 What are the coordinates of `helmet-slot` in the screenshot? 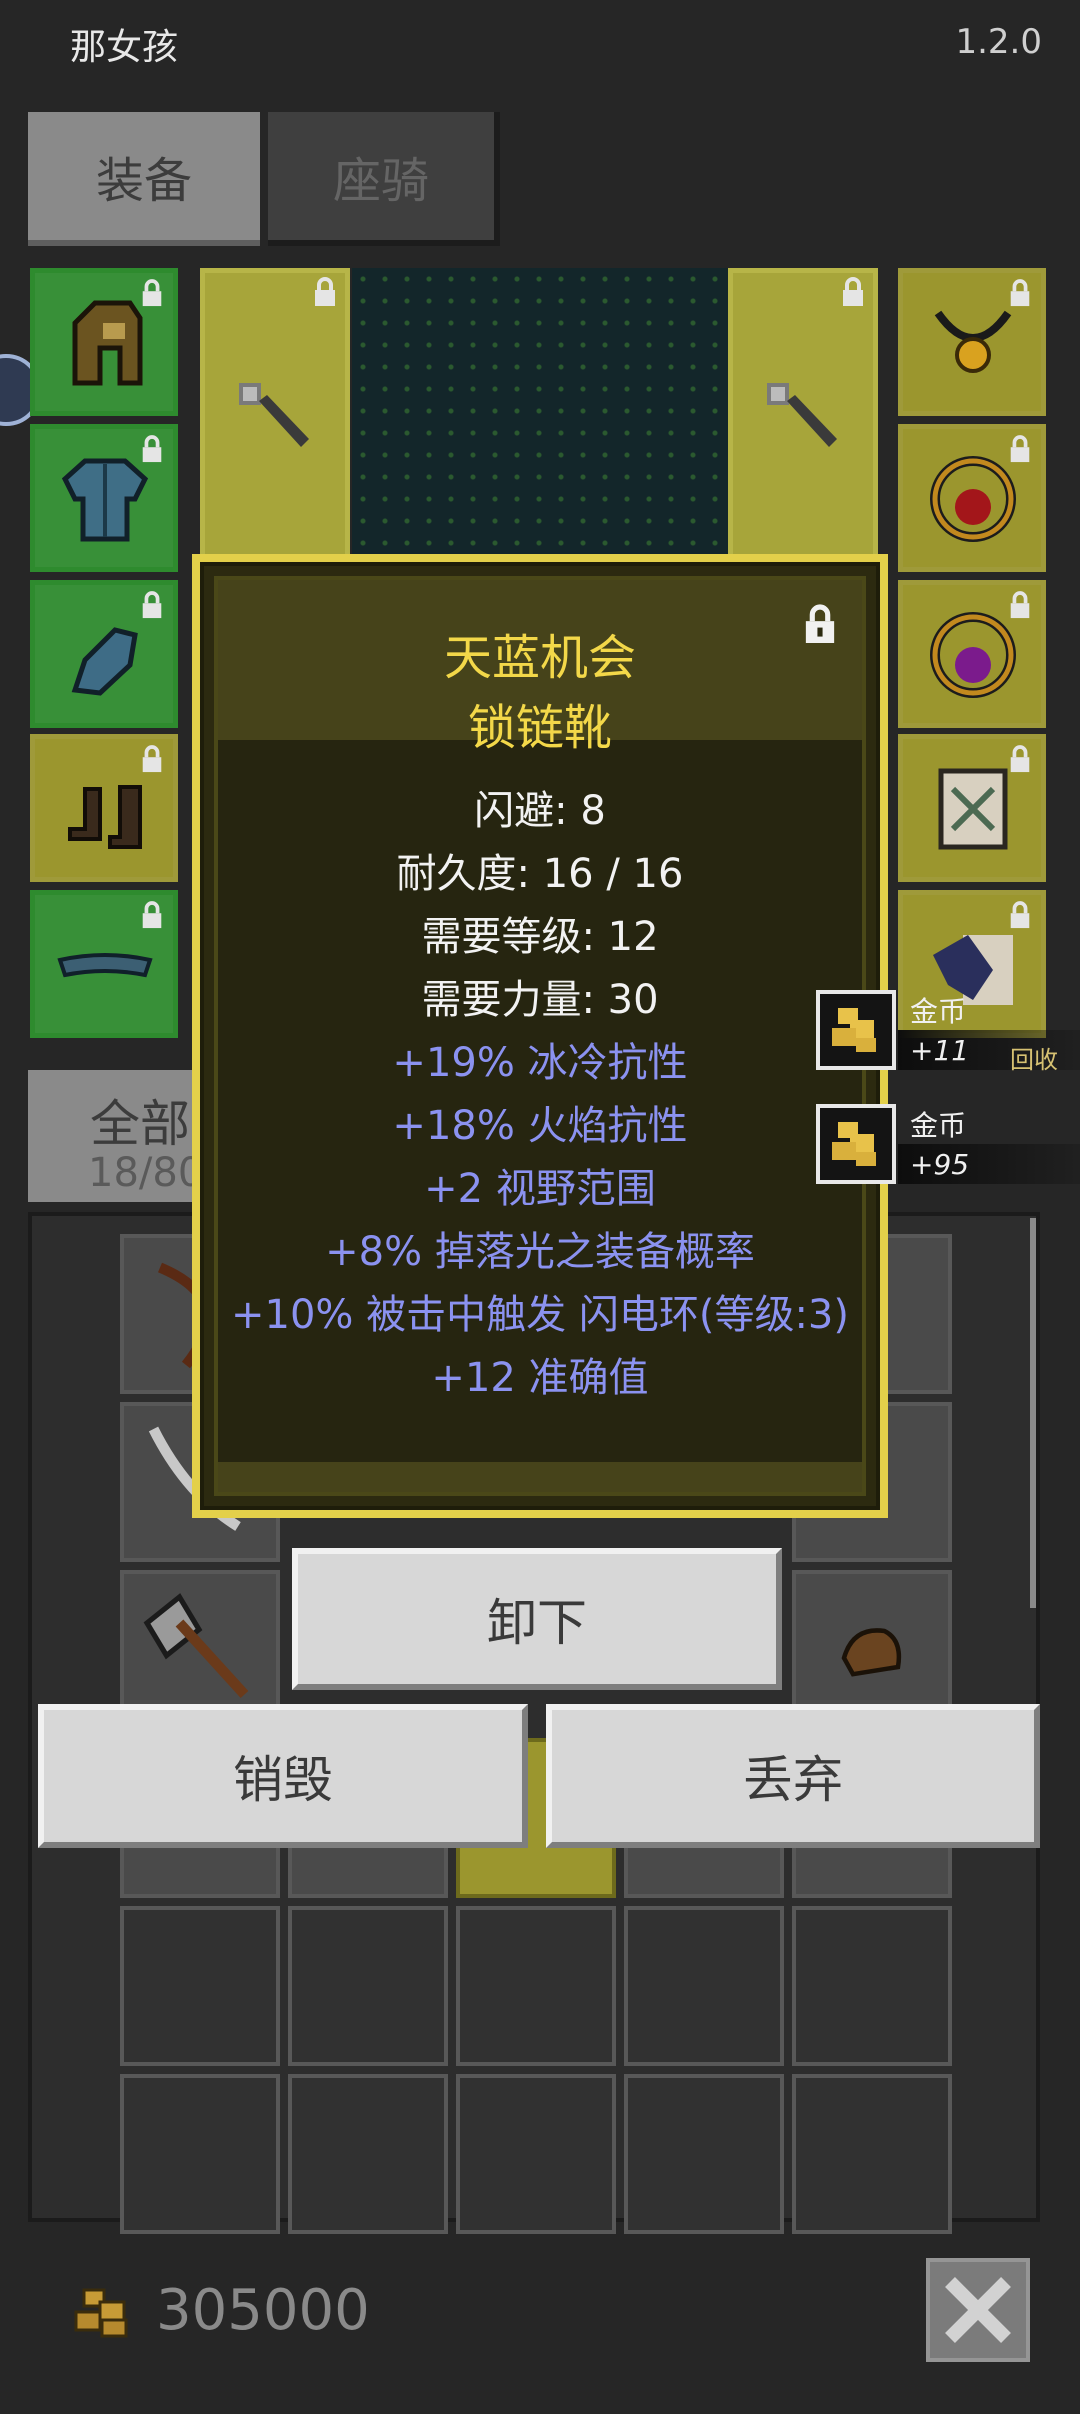 It's located at (104, 342).